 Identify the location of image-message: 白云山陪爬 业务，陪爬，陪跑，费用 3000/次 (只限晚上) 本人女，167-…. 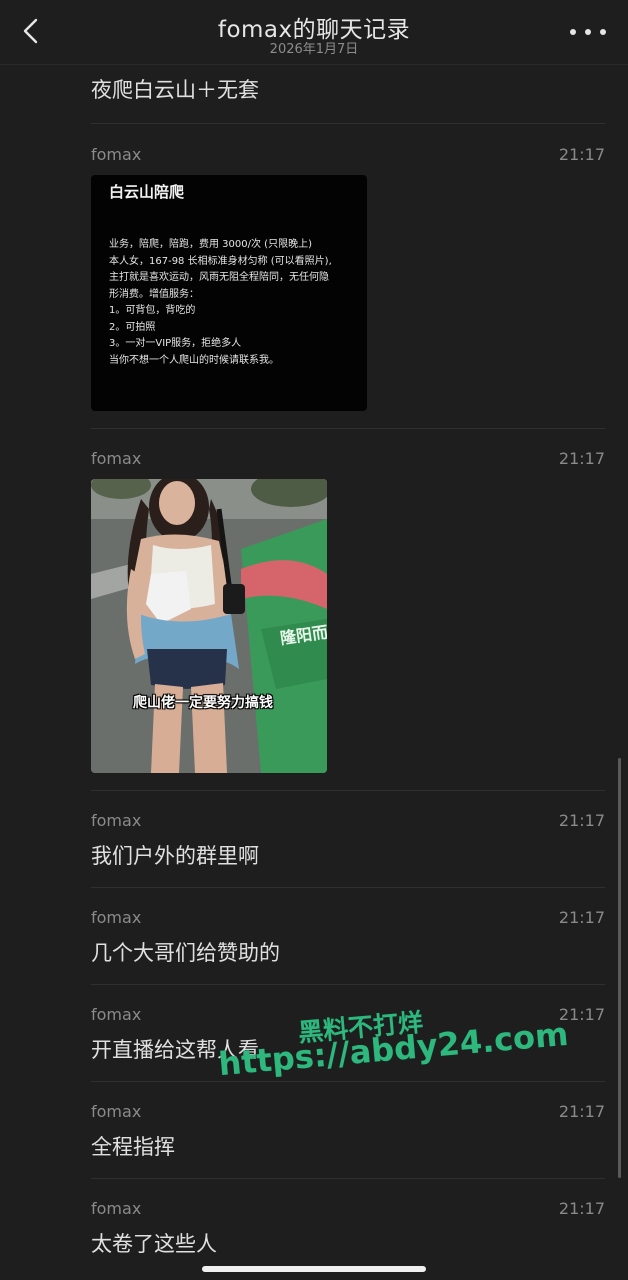
(229, 293).